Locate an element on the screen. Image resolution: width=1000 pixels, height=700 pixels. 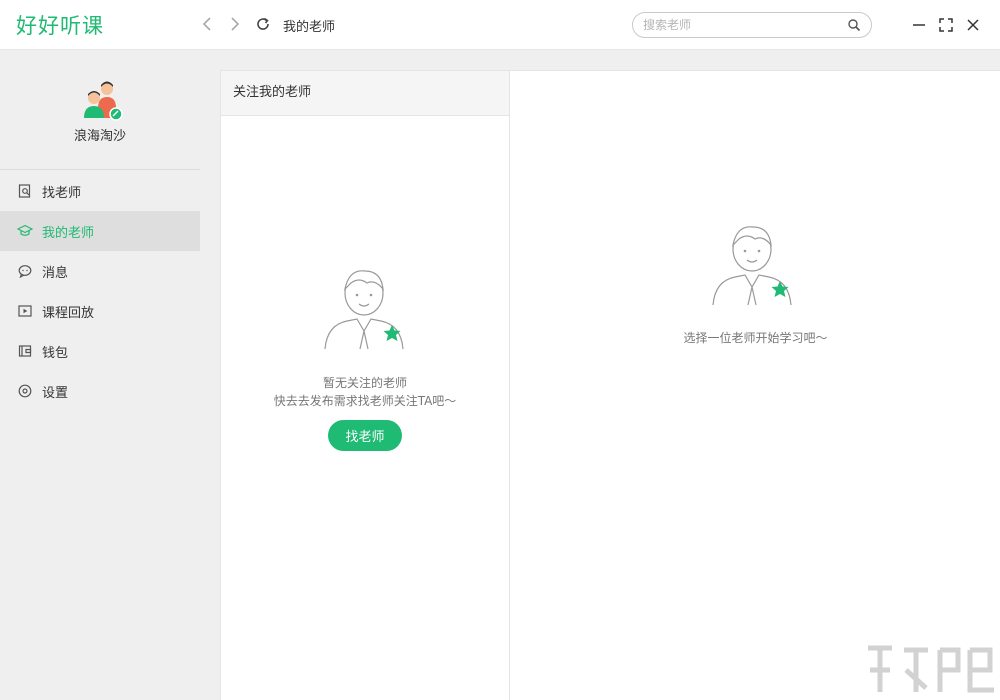
search-box is located at coordinates (752, 25).